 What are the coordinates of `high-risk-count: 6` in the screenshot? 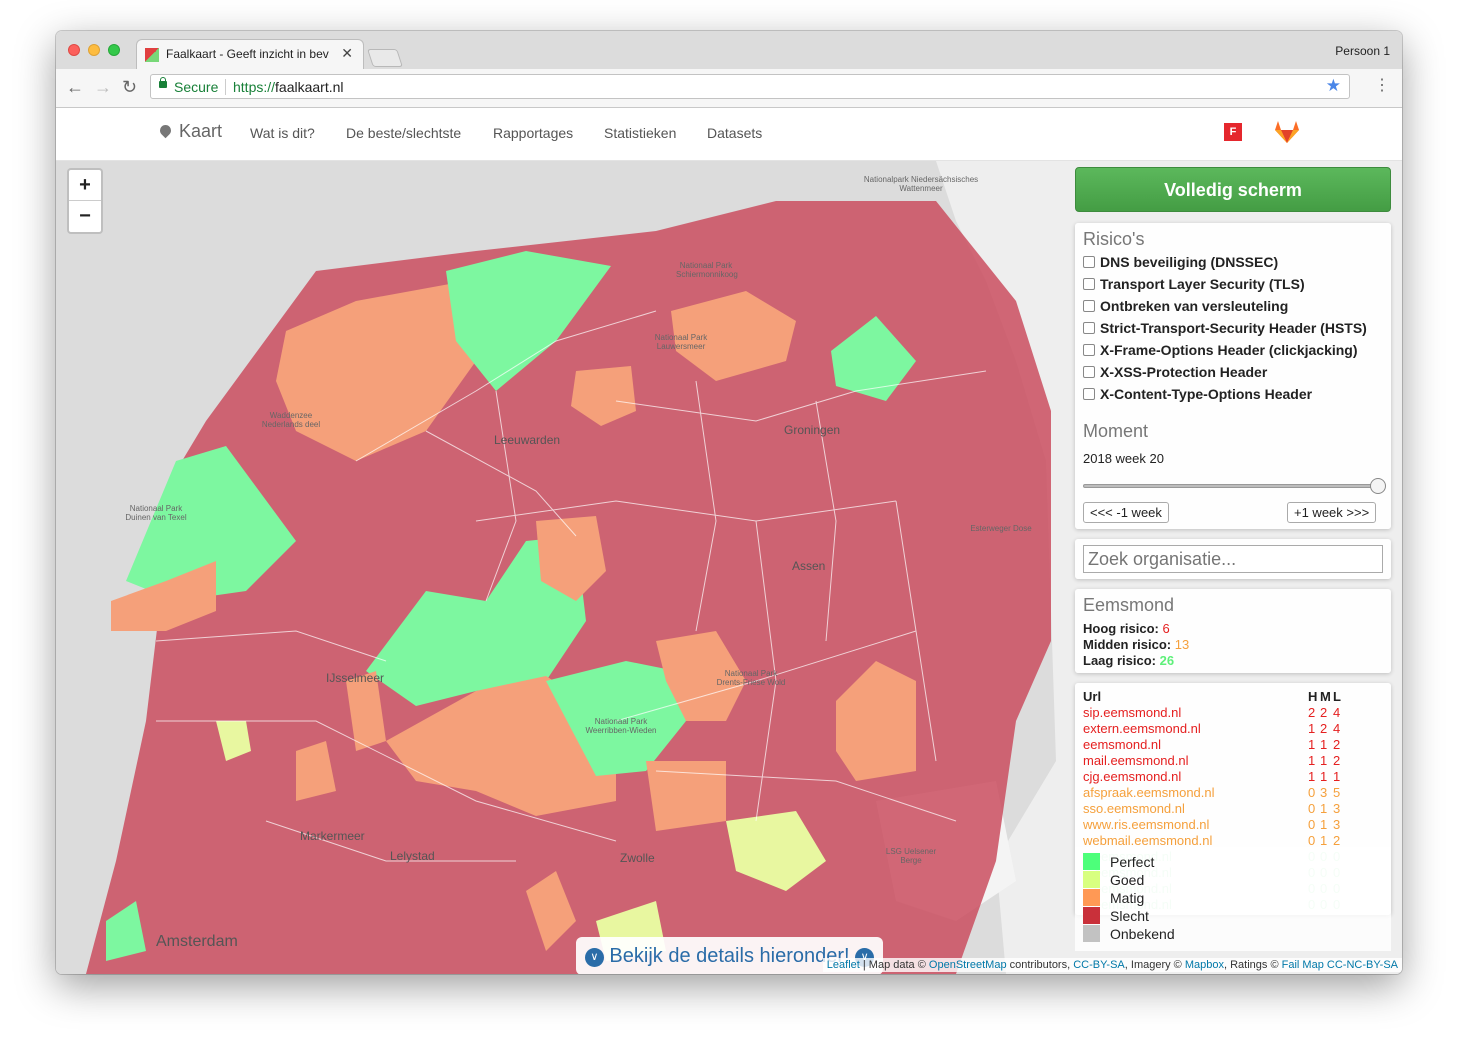 It's located at (1166, 628).